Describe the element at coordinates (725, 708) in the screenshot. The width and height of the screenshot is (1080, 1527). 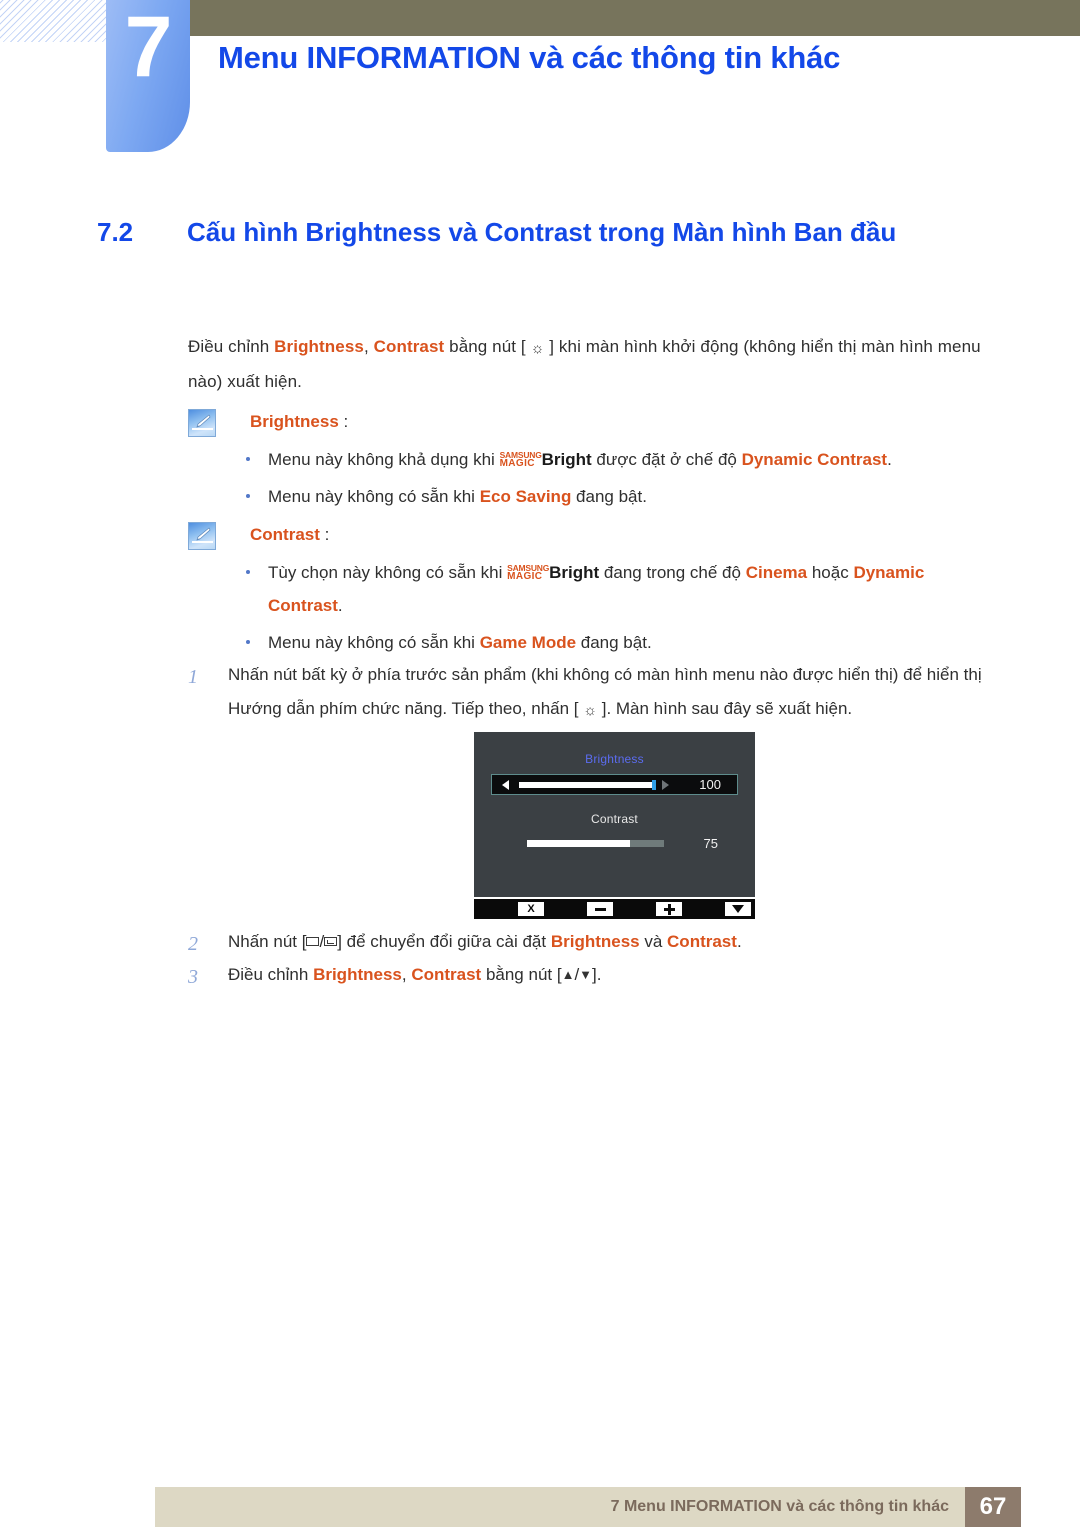
I see `step-text-2: ]. Màn hình sau đây sẽ xuất hiện.` at that location.